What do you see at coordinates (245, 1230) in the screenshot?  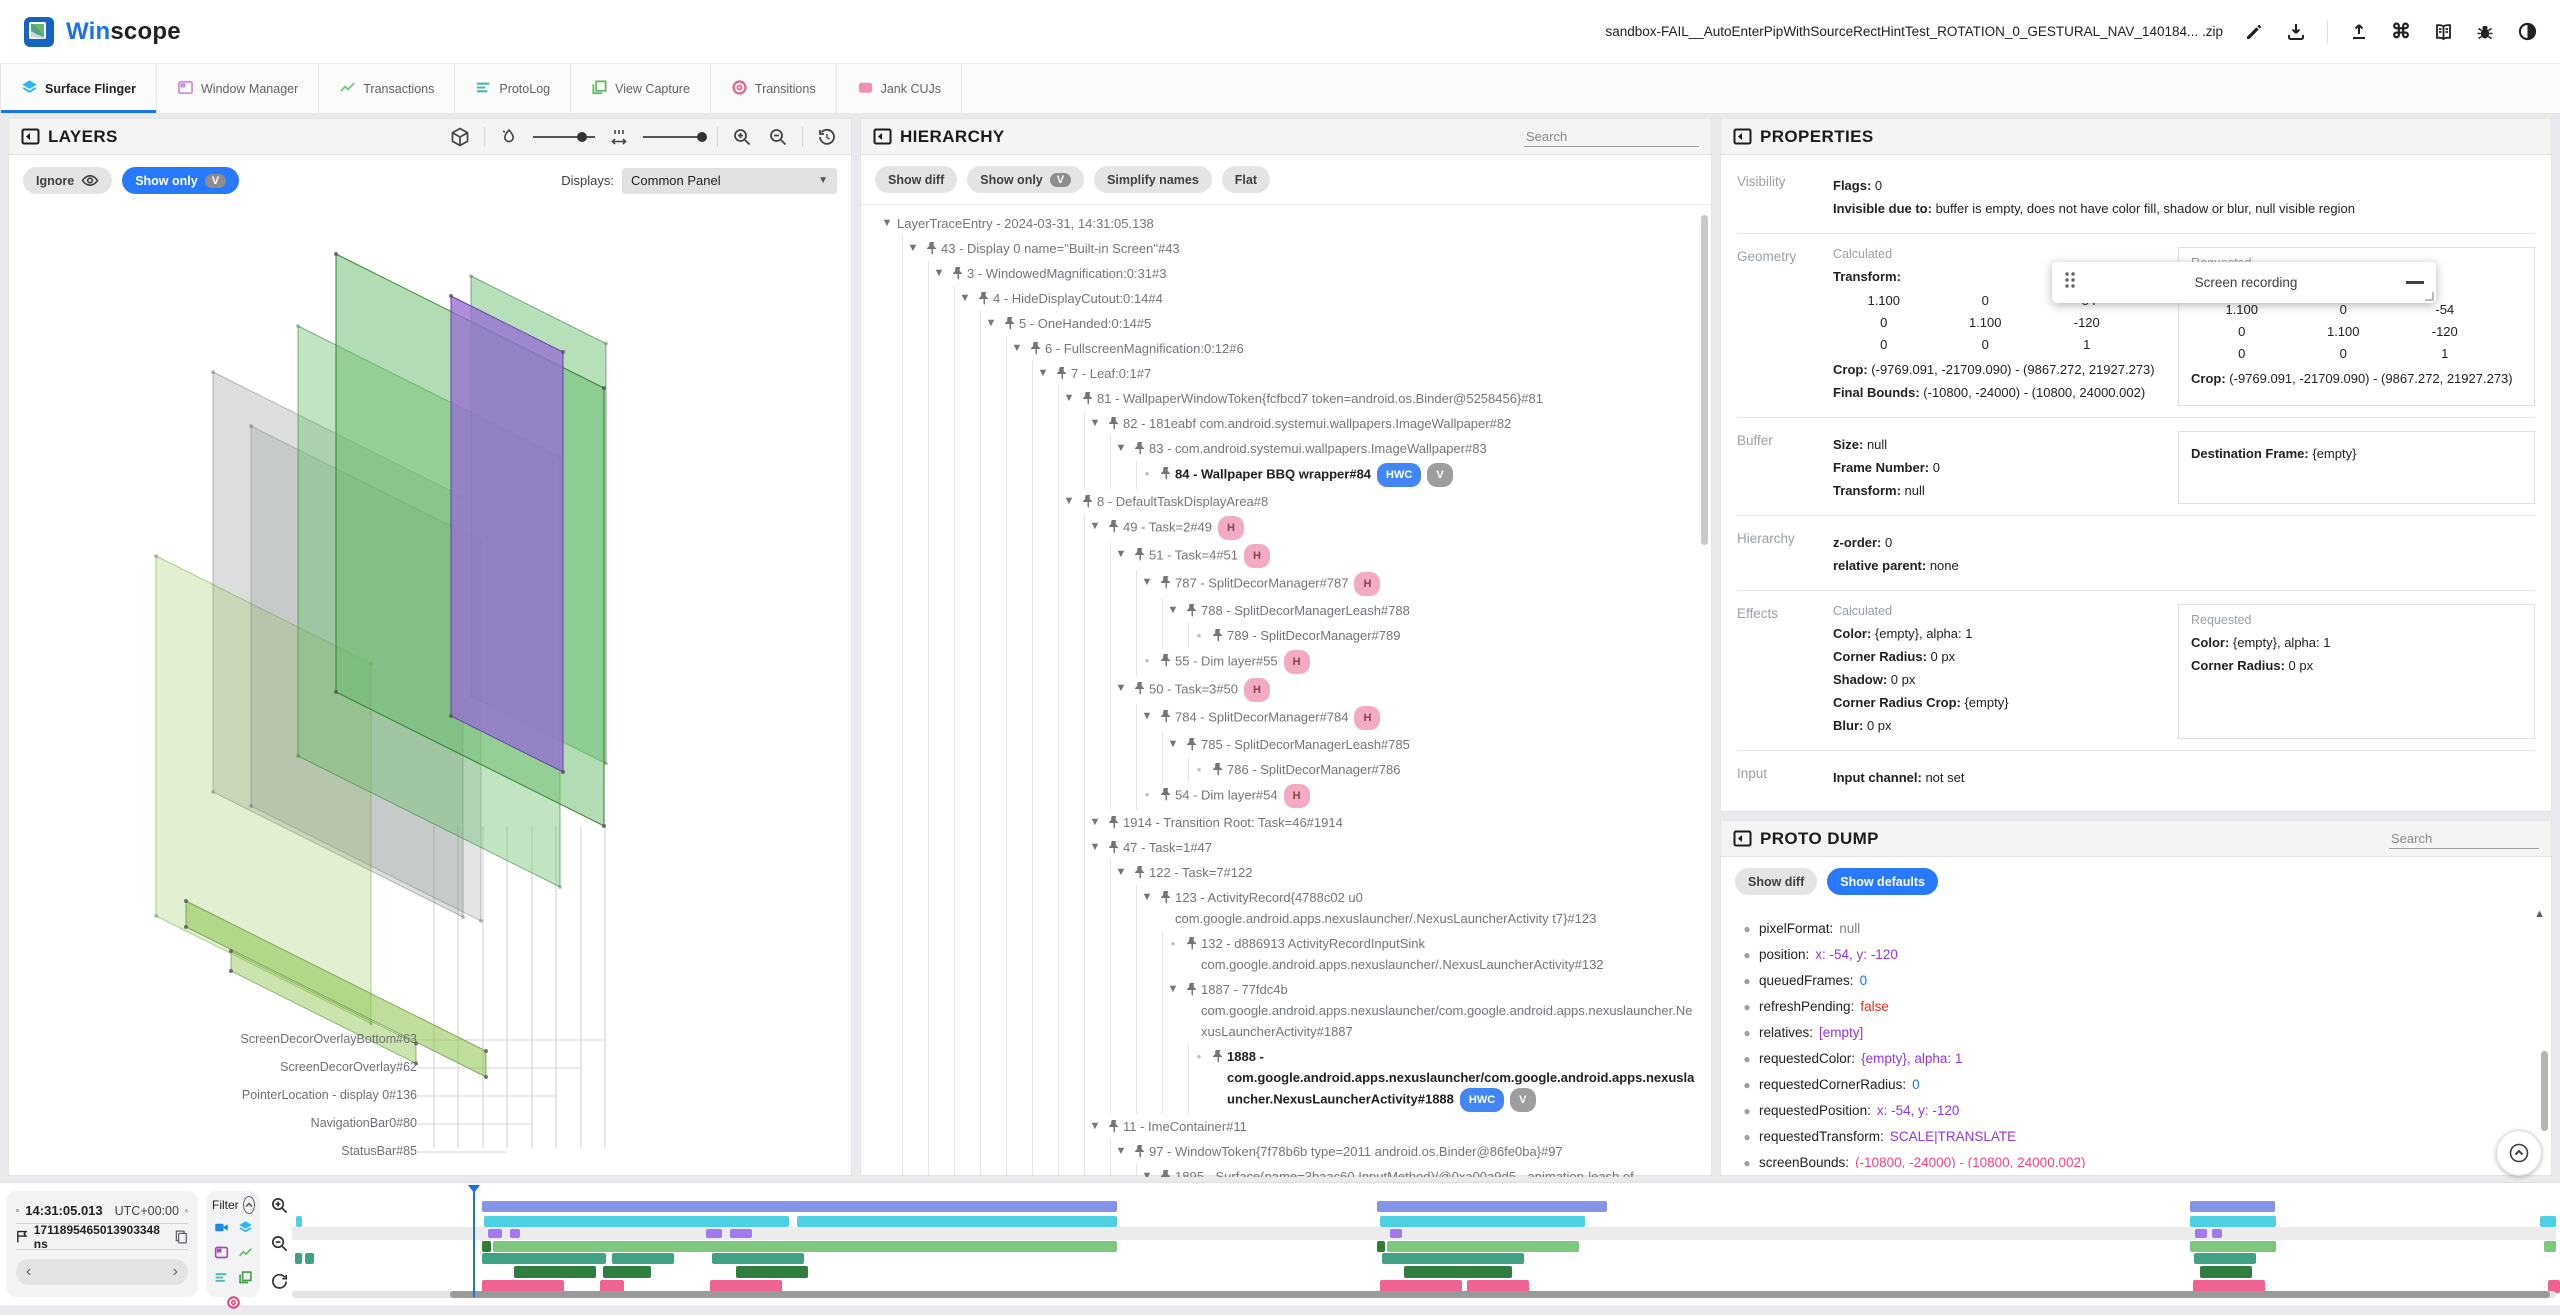 I see `filter-layers-icon` at bounding box center [245, 1230].